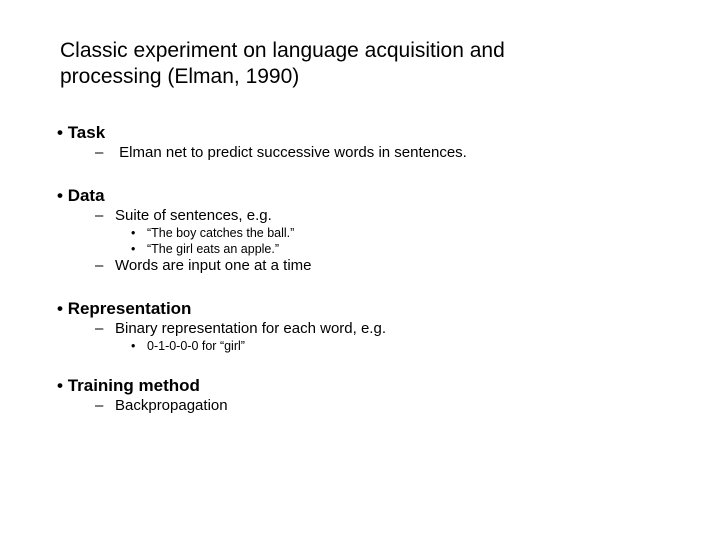 This screenshot has height=540, width=720. Describe the element at coordinates (221, 233) in the screenshot. I see `sub-list-item-text: “The boy catches the ball.”` at that location.